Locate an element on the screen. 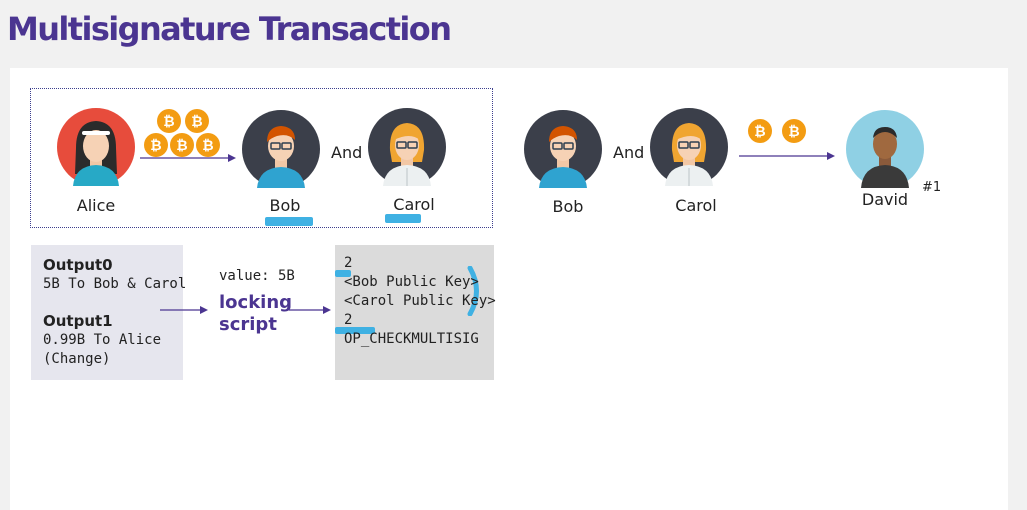  locking-script-label-line1: locking is located at coordinates (256, 302).